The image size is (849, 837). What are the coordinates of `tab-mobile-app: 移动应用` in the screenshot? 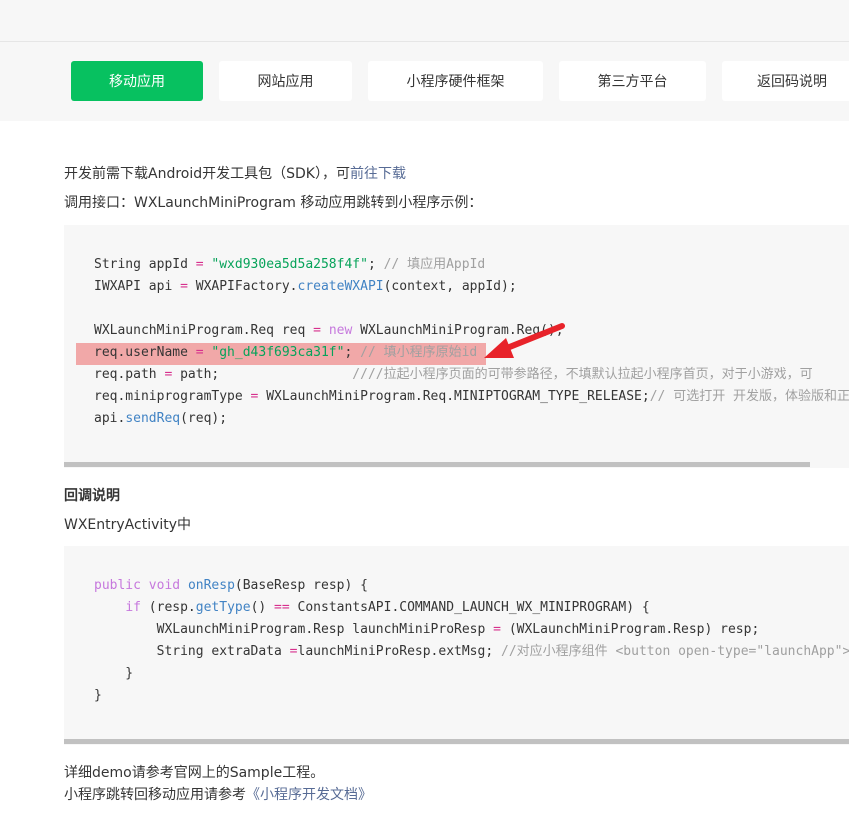 It's located at (137, 81).